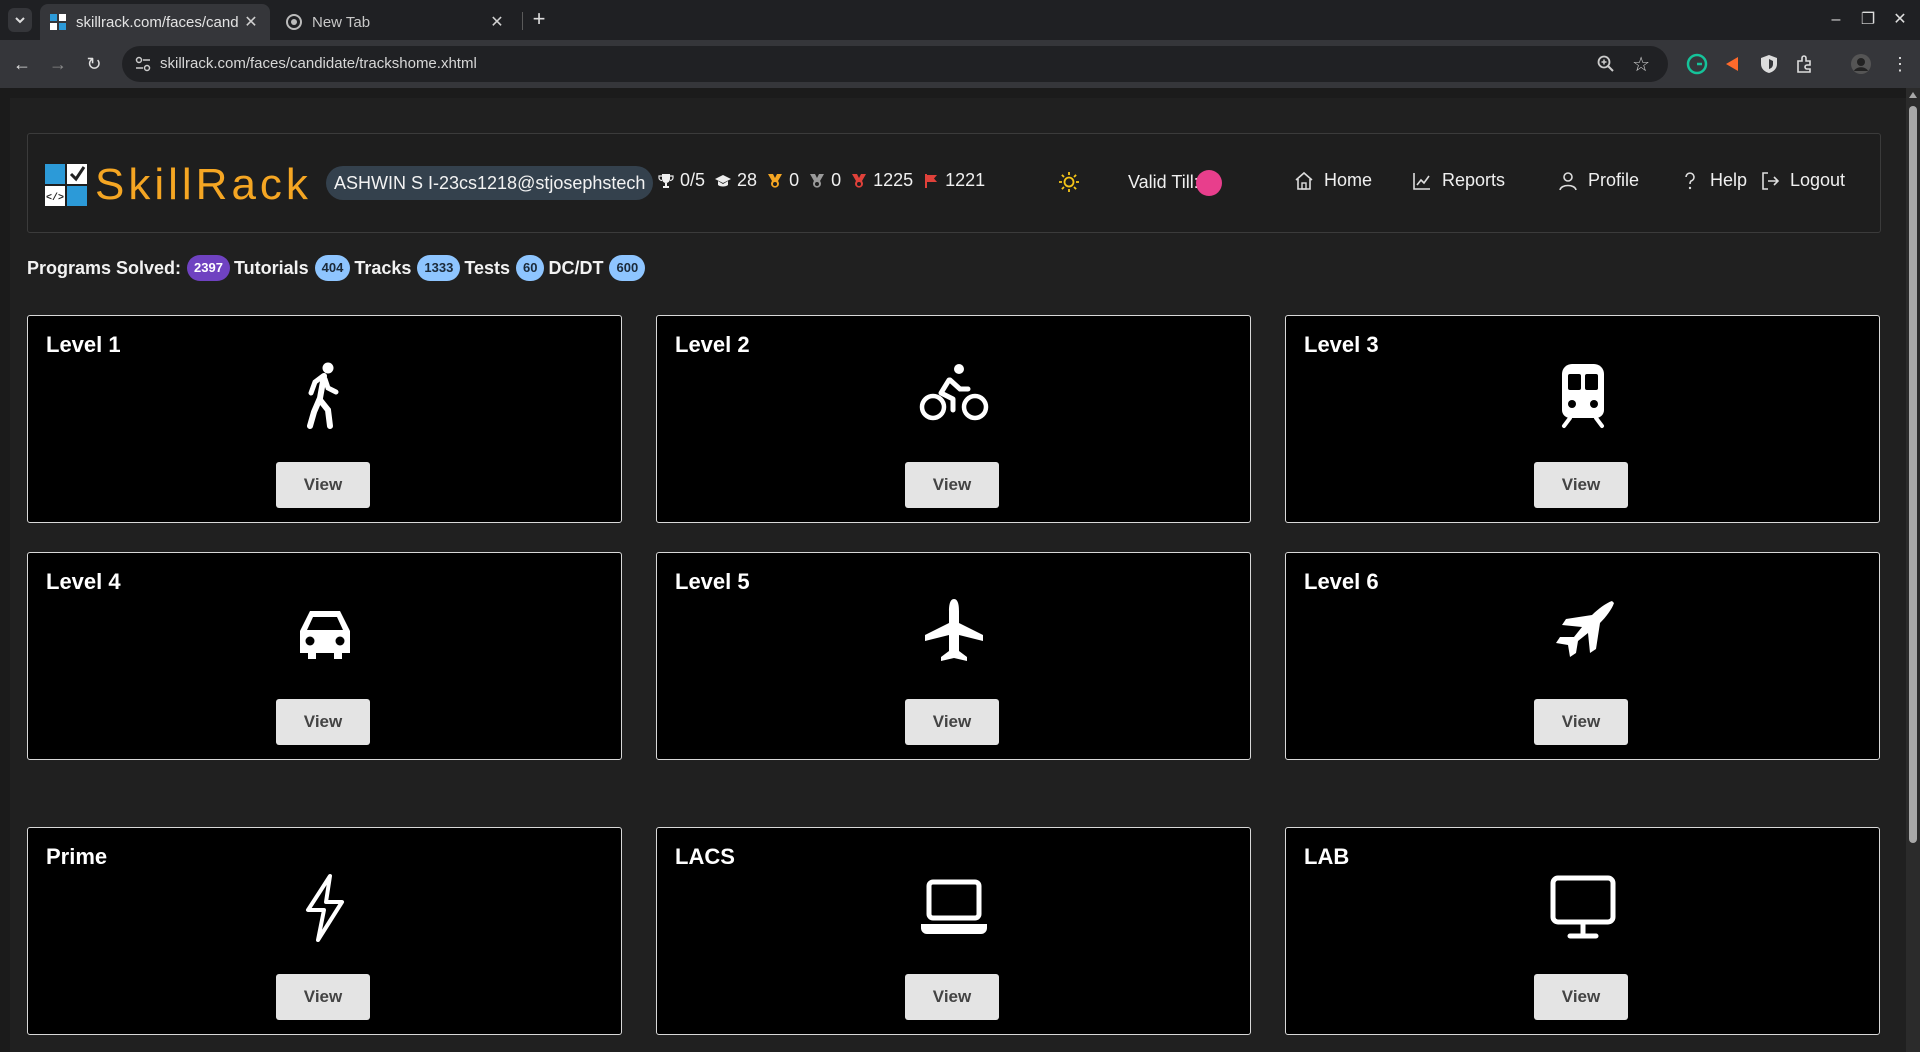 The height and width of the screenshot is (1052, 1920). Describe the element at coordinates (439, 268) in the screenshot. I see `tracks-badge: 1333` at that location.